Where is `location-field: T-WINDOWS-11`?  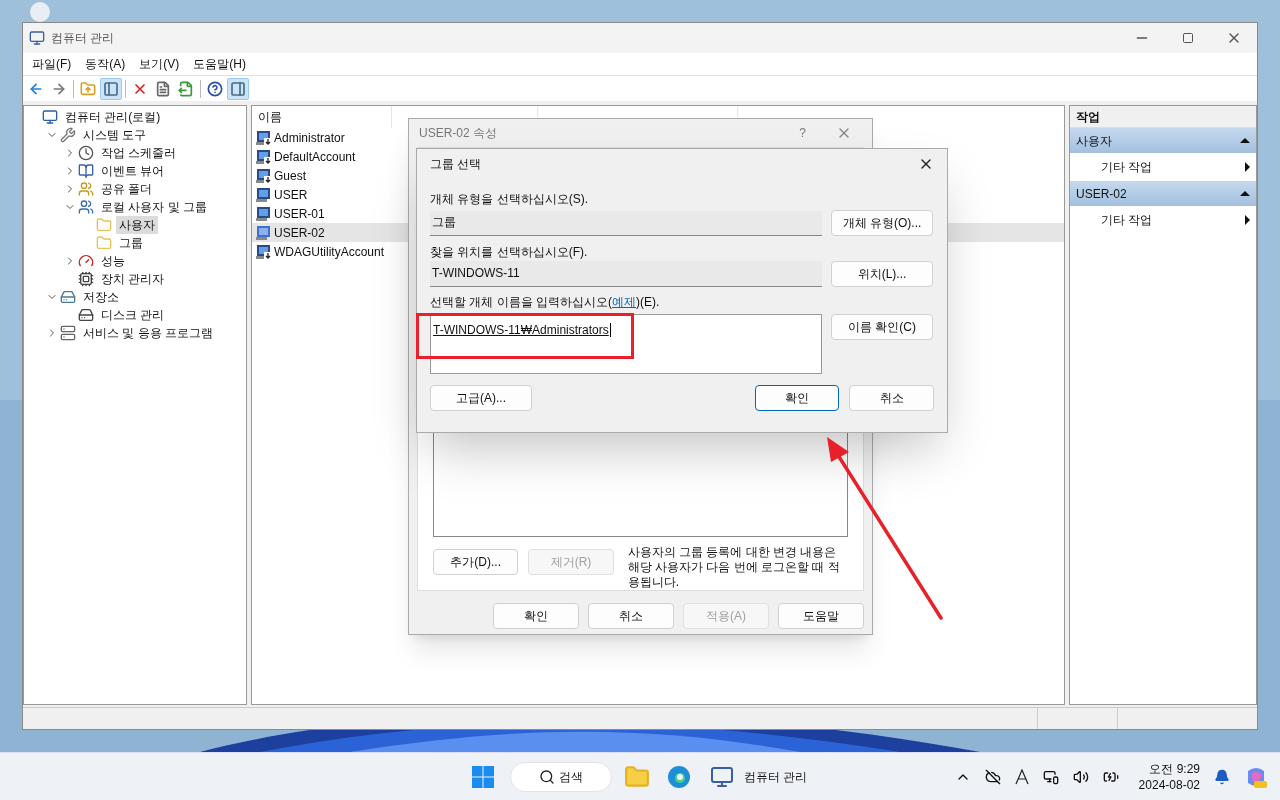
location-field: T-WINDOWS-11 is located at coordinates (626, 274).